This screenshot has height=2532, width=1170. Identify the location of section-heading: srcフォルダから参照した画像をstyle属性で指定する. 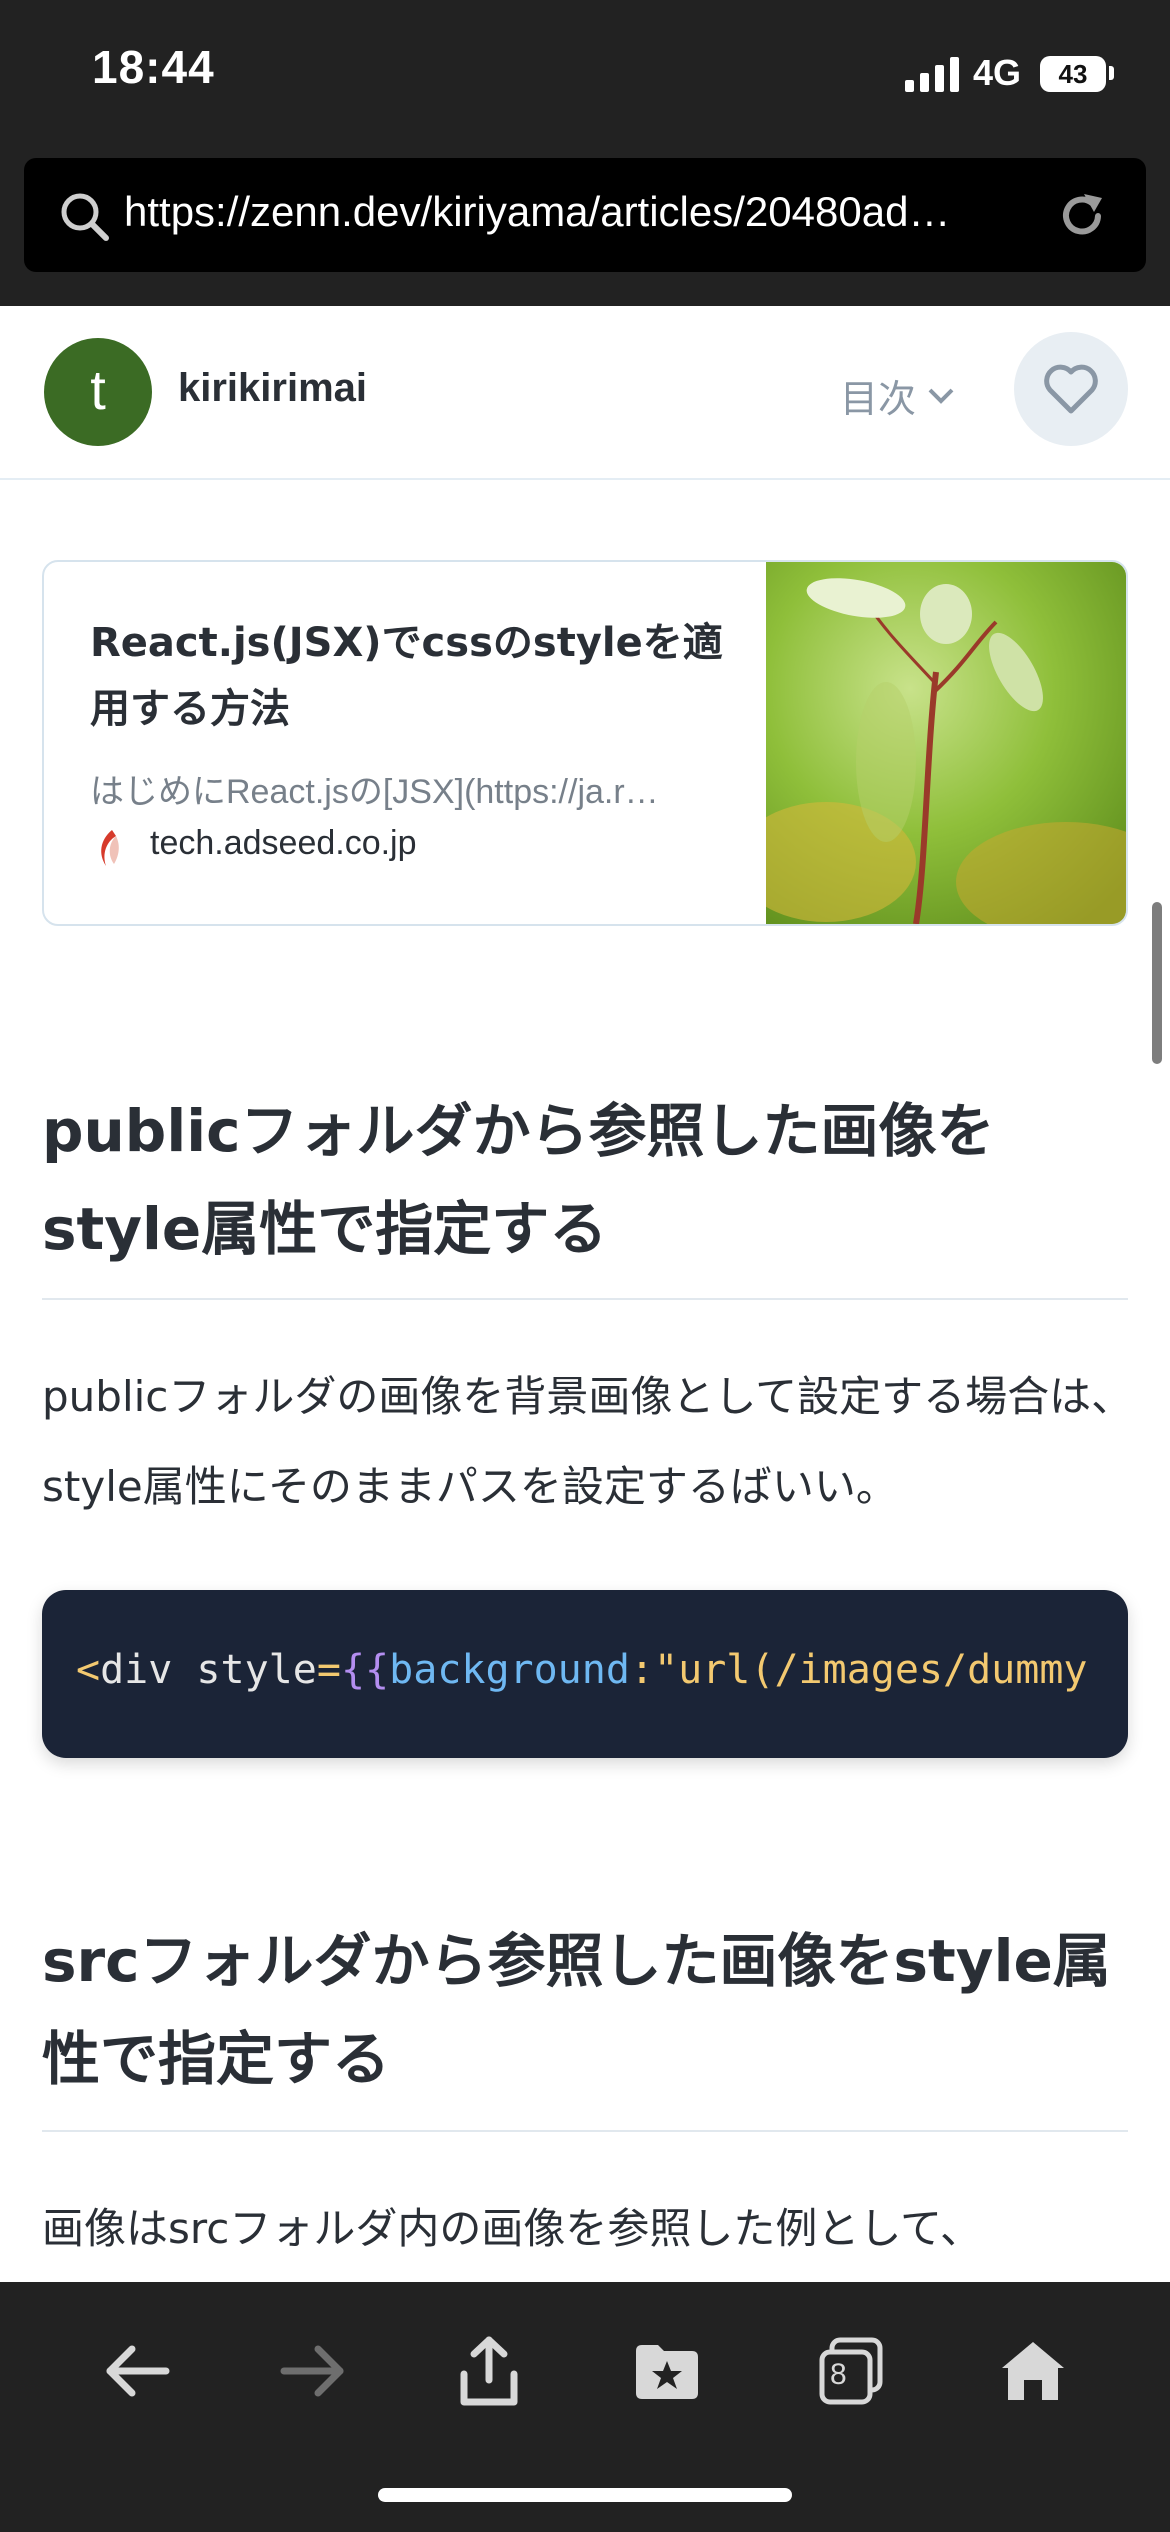
(576, 2010).